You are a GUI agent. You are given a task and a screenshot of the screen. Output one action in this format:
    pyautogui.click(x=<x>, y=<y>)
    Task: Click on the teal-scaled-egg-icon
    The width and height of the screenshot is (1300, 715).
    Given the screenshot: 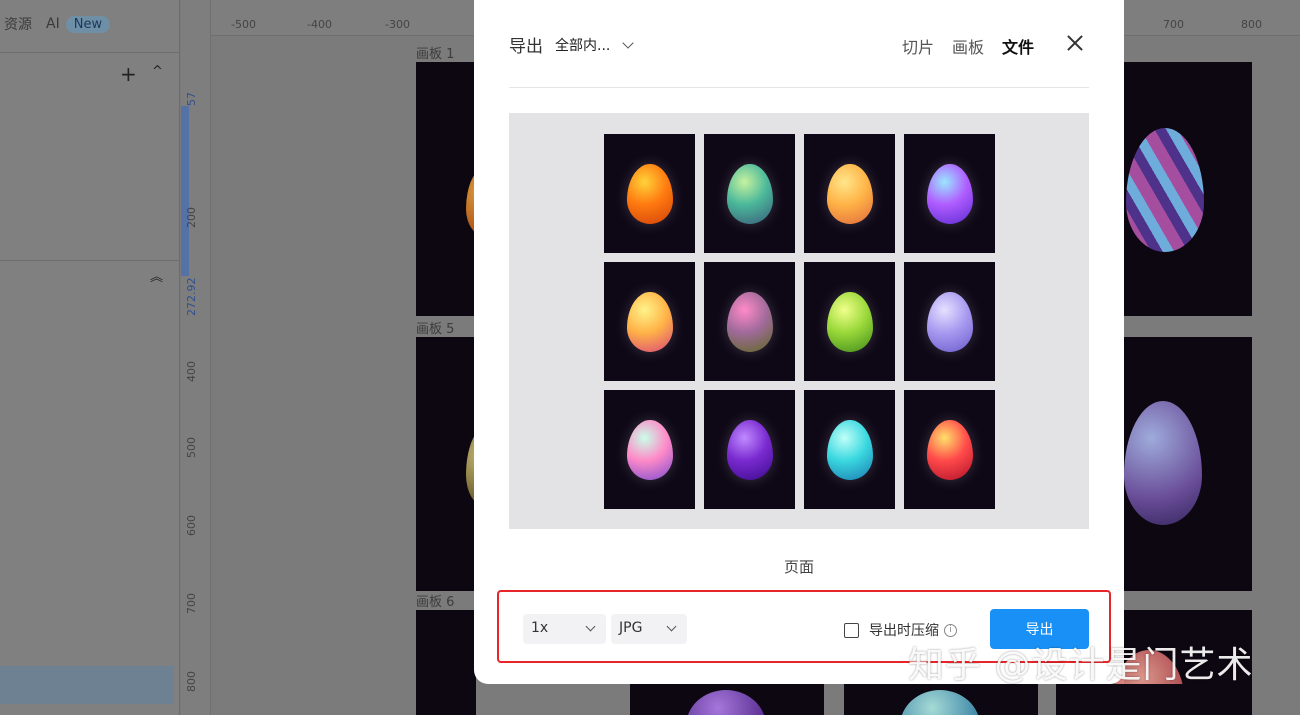 What is the action you would take?
    pyautogui.click(x=749, y=193)
    